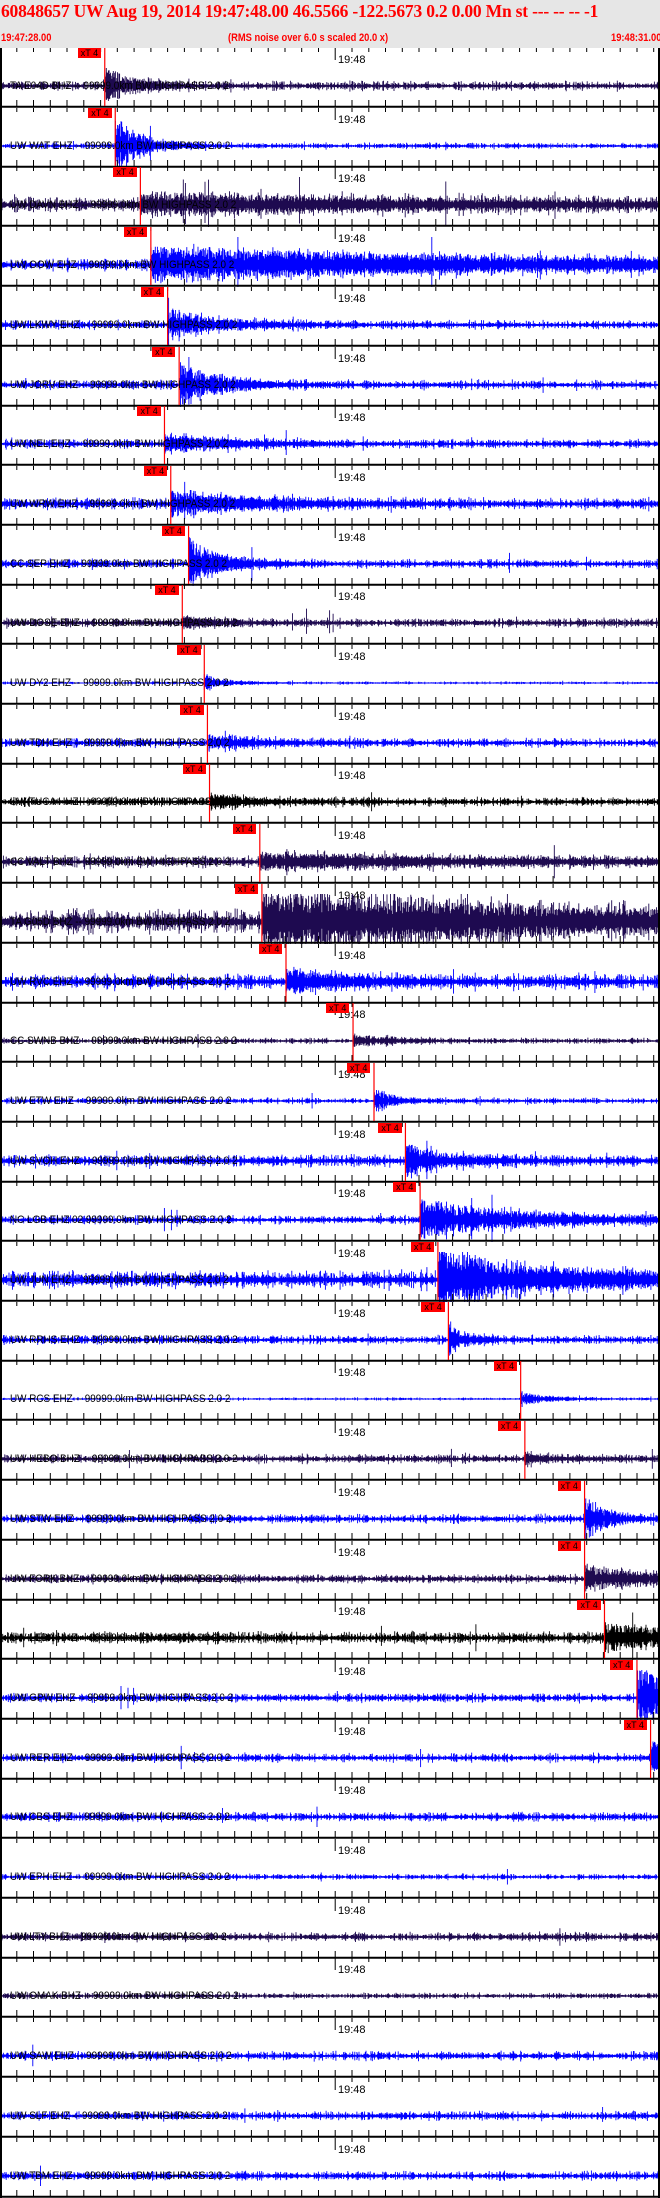 The image size is (660, 2198). What do you see at coordinates (26, 38) in the screenshot?
I see `start-time: 19:47:28.00` at bounding box center [26, 38].